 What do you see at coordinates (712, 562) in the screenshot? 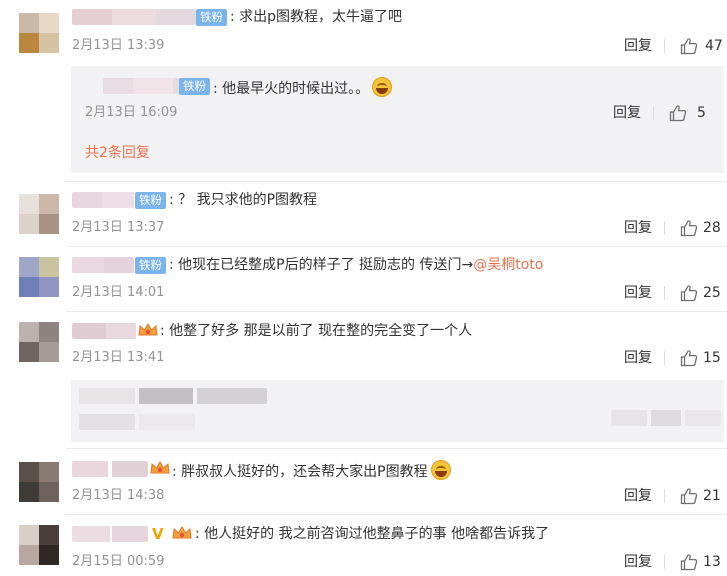
I see `like-count: 13` at bounding box center [712, 562].